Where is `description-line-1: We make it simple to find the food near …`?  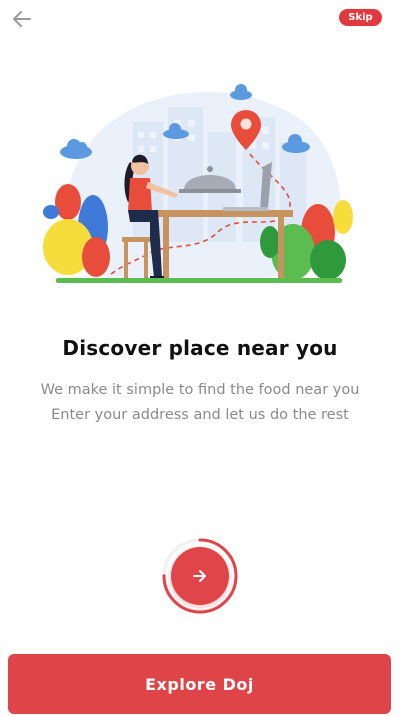 description-line-1: We make it simple to find the food near … is located at coordinates (200, 390).